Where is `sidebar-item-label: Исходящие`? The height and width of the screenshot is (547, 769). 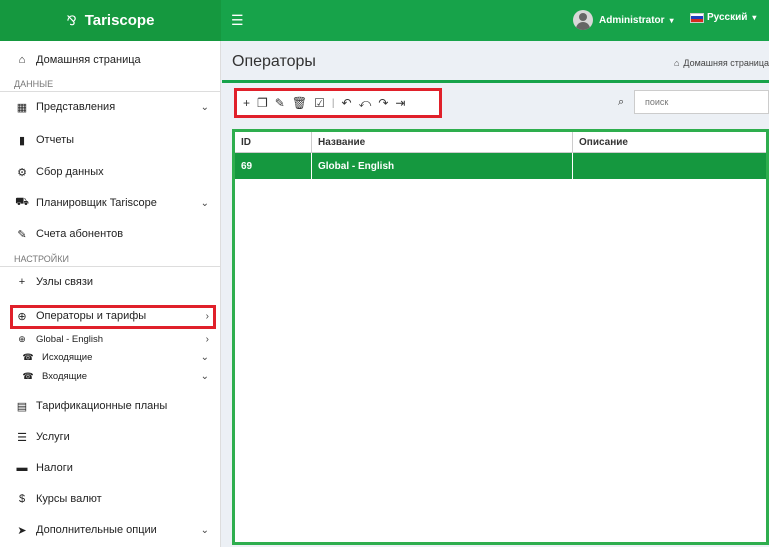
sidebar-item-label: Исходящие is located at coordinates (67, 357).